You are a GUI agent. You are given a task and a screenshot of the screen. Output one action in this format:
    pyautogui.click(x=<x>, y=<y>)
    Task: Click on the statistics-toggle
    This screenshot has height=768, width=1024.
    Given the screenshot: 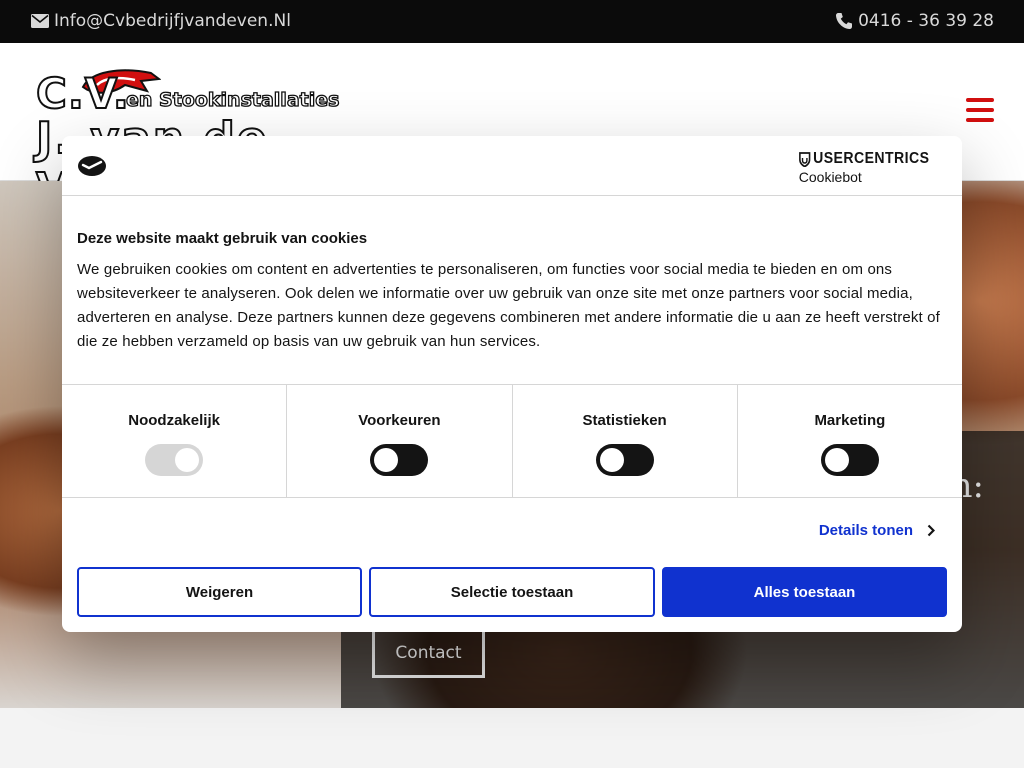 What is the action you would take?
    pyautogui.click(x=624, y=460)
    